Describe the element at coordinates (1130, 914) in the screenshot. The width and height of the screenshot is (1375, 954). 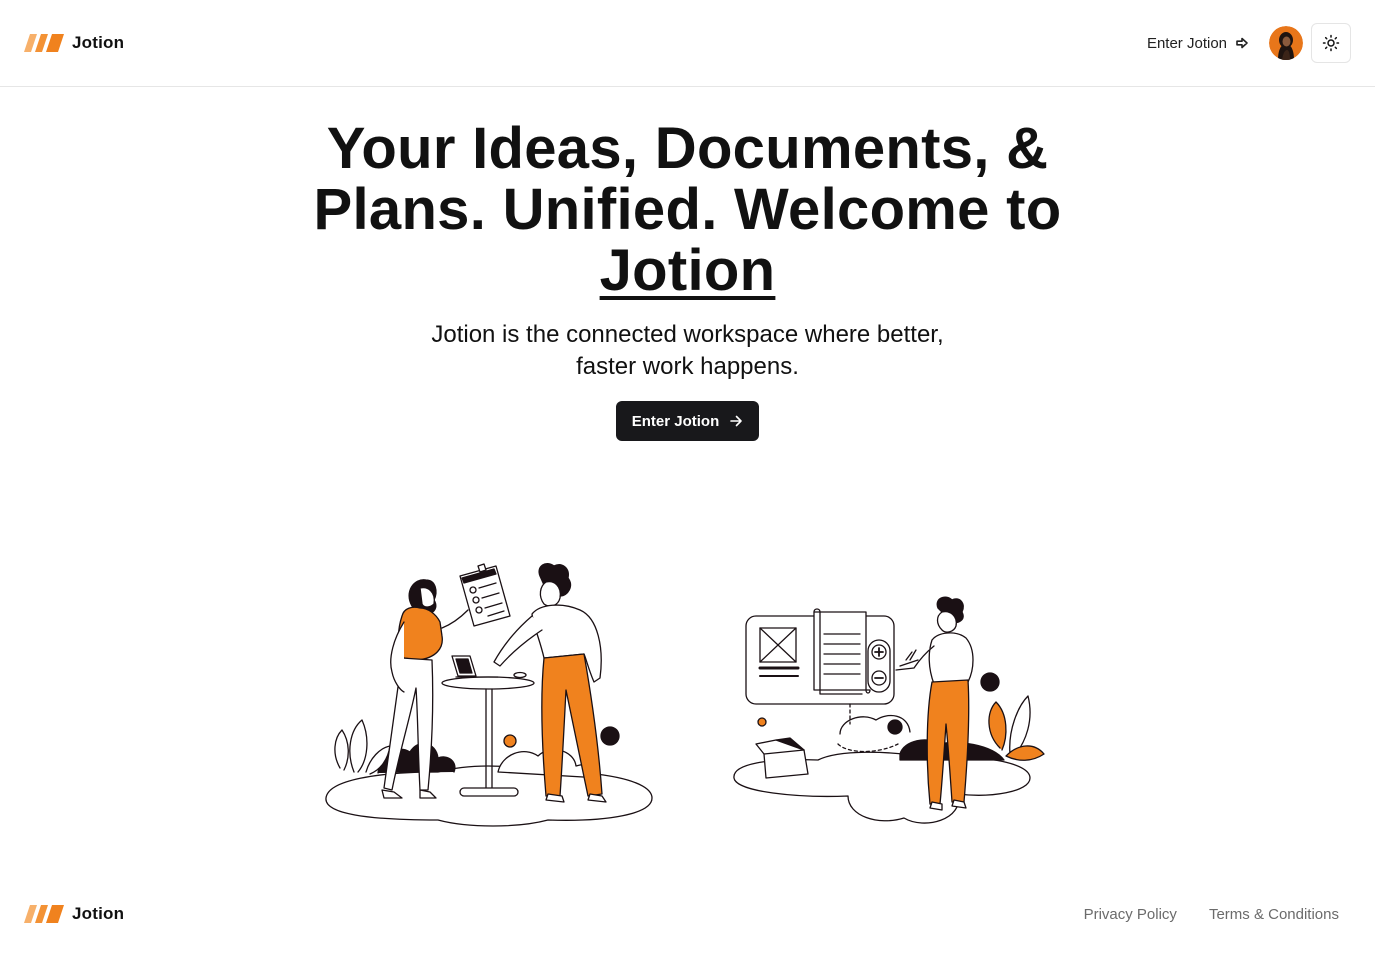
I see `privacy-policy-link: Privacy Policy` at that location.